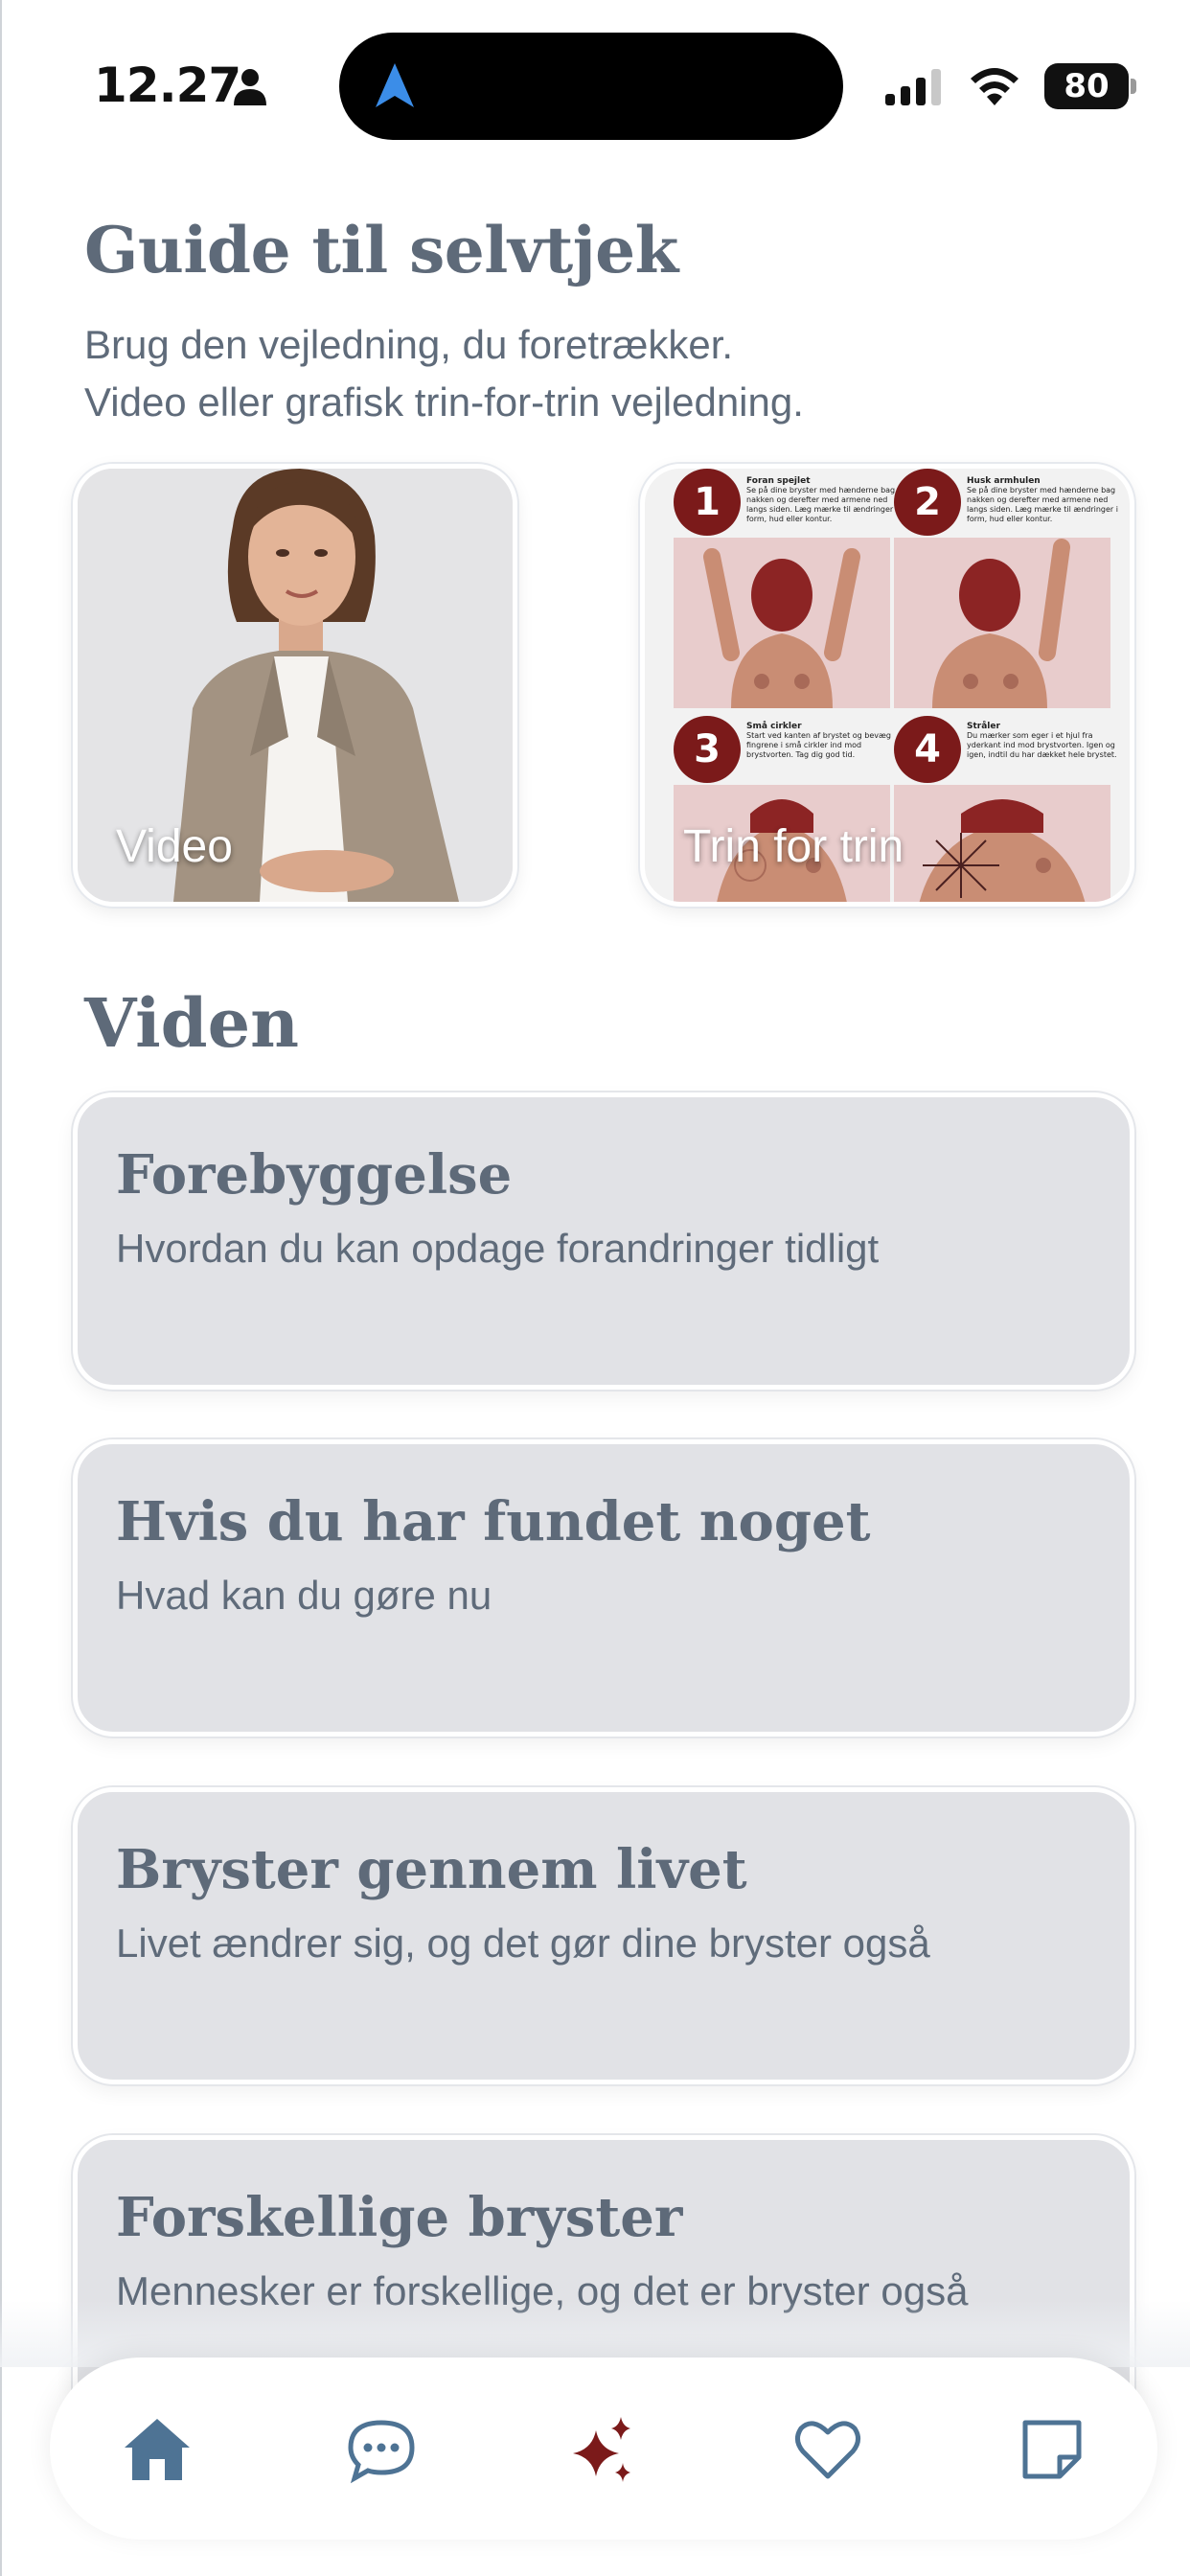 This screenshot has height=2576, width=1190. Describe the element at coordinates (167, 85) in the screenshot. I see `status-time: 12.27` at that location.